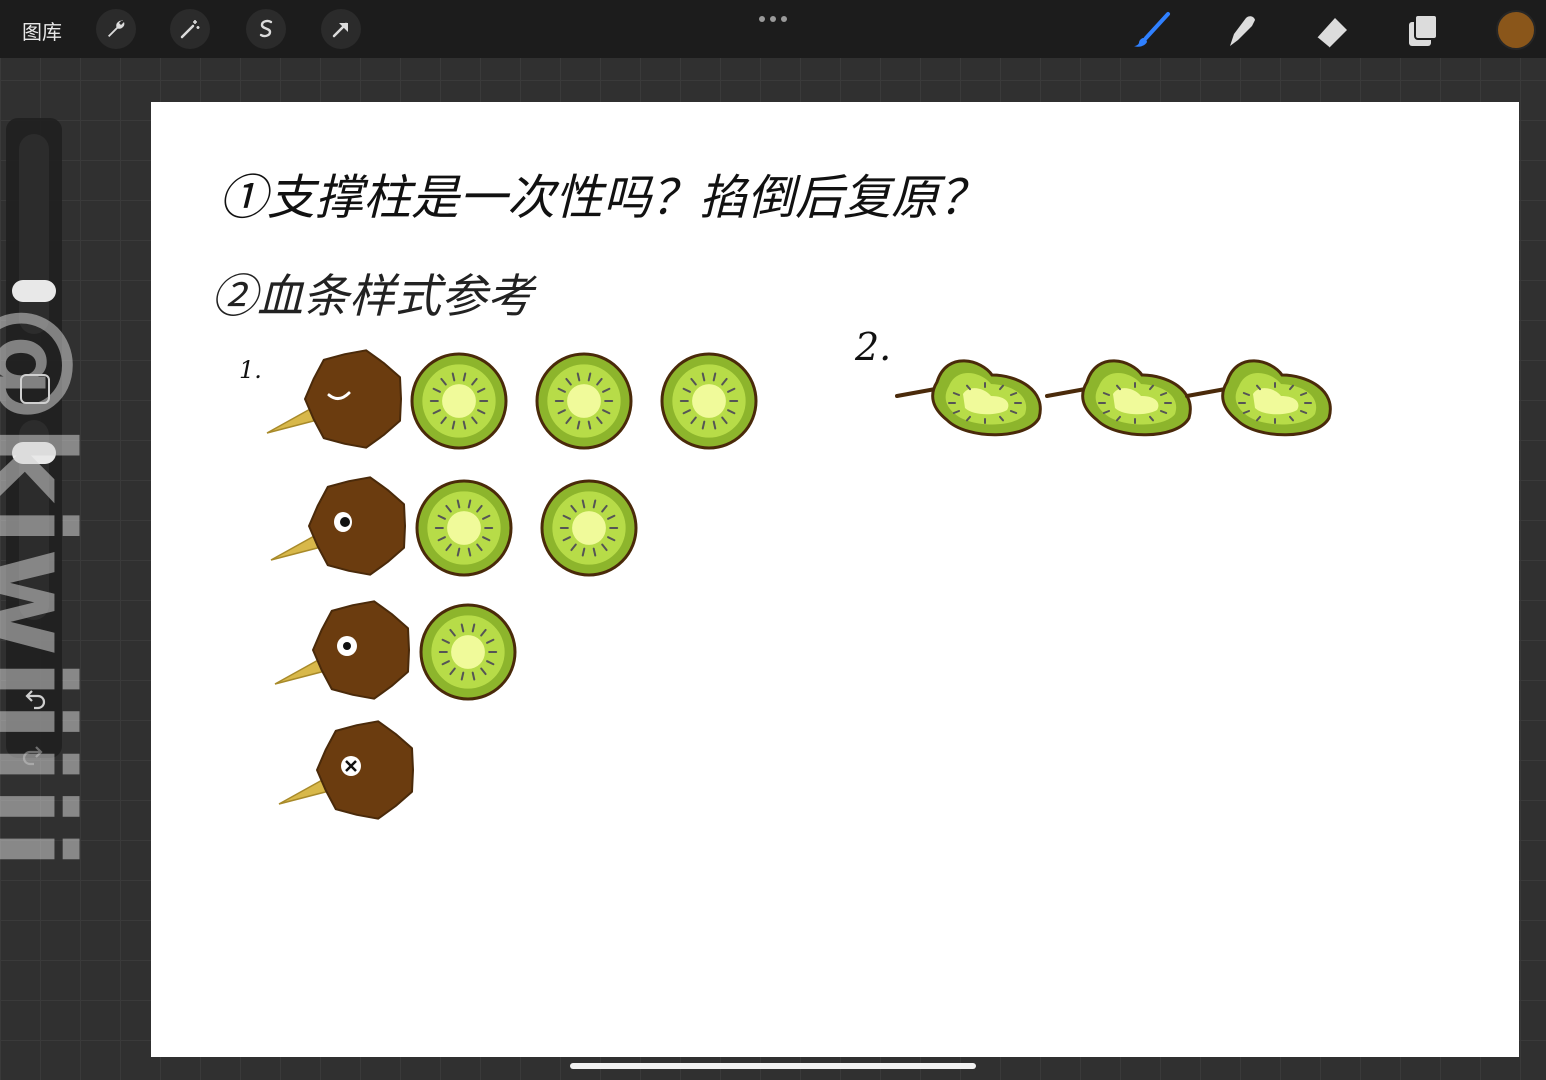 The width and height of the screenshot is (1546, 1080). I want to click on wrench-icon, so click(116, 29).